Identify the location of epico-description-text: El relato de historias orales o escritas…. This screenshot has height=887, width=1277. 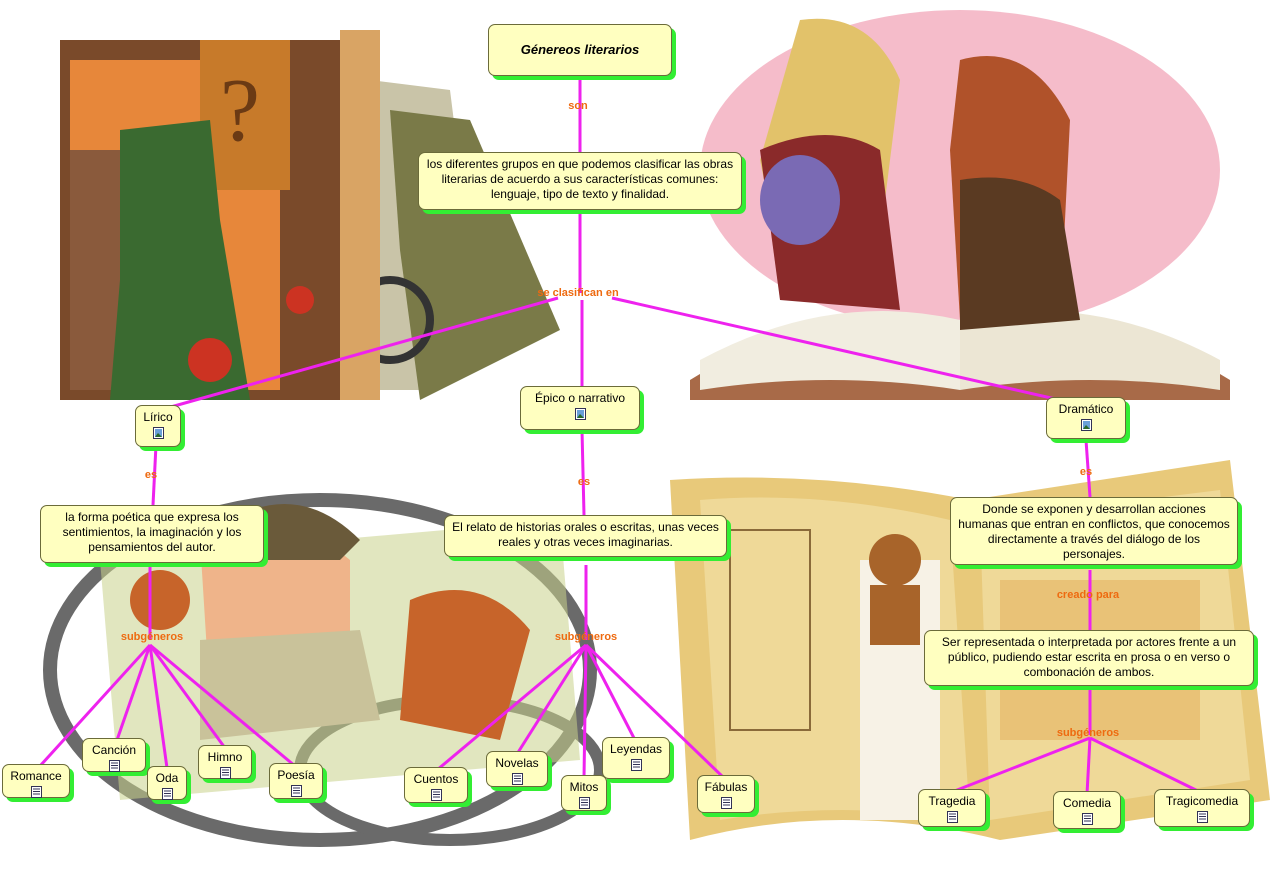
(585, 534).